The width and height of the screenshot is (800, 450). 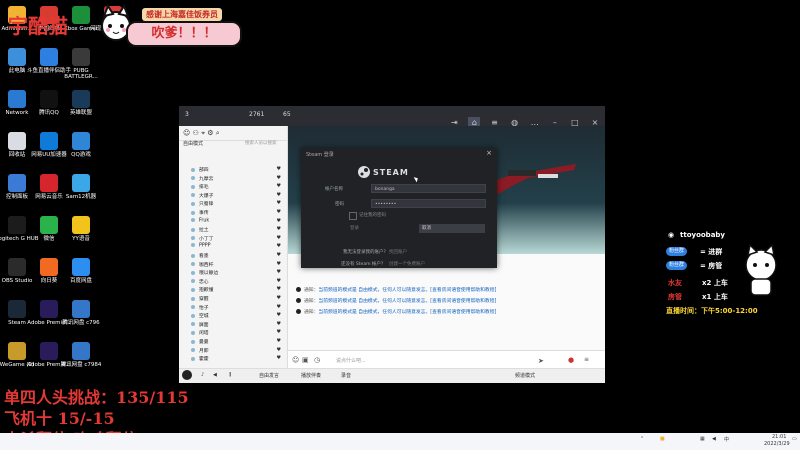 I want to click on chat-text: 当前频道的模式是 自由模式，任何人可以随意发言。[查看房间语音使用帮助和教程], so click(x=407, y=290).